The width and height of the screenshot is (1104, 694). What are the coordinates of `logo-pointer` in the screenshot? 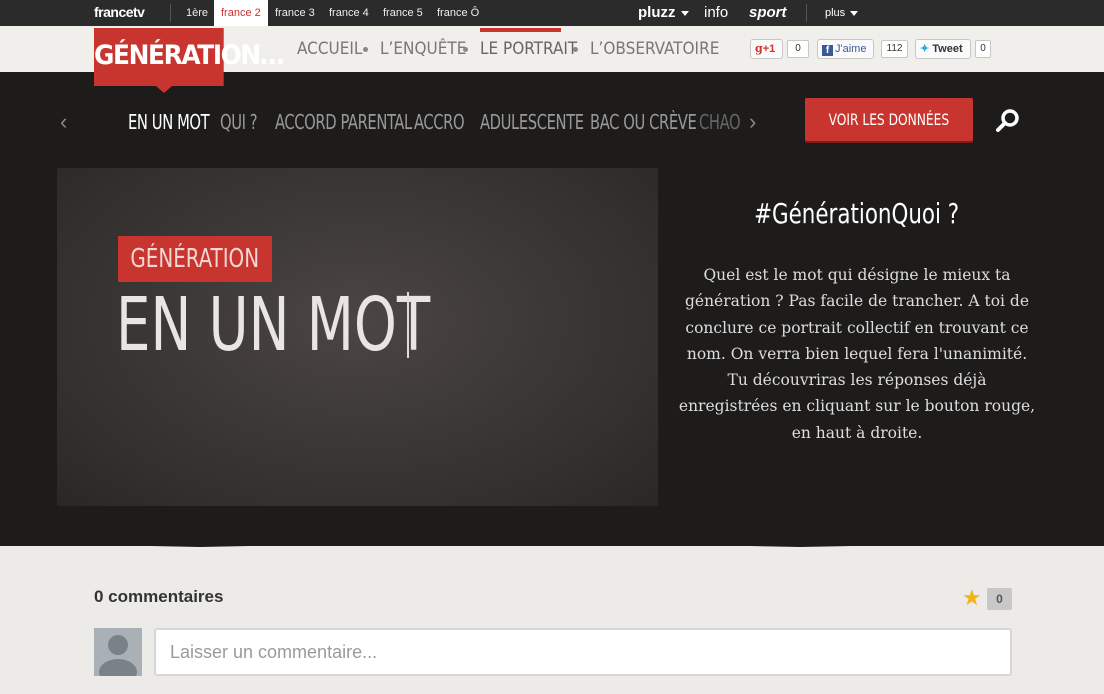 It's located at (164, 89).